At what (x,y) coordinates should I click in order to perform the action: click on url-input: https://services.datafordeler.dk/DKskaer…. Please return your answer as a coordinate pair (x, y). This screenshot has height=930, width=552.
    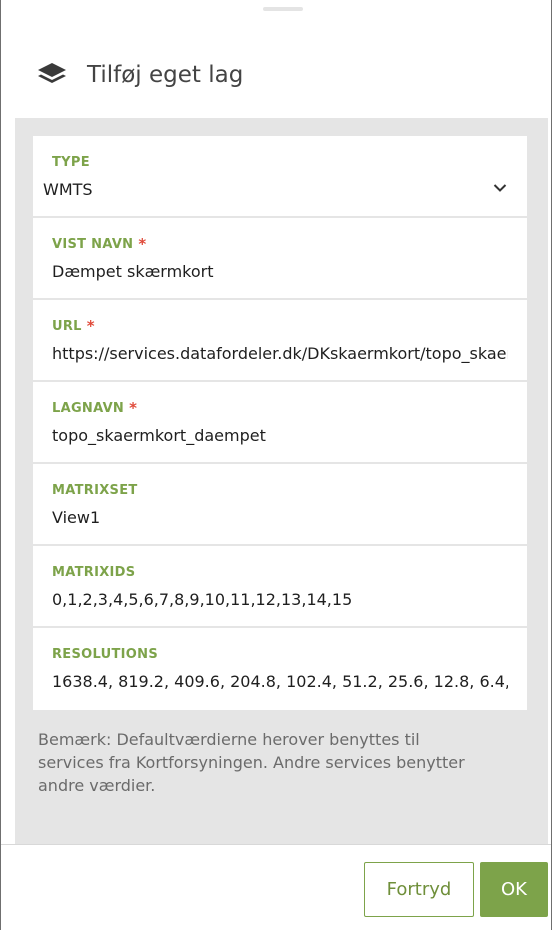
    Looking at the image, I should click on (280, 353).